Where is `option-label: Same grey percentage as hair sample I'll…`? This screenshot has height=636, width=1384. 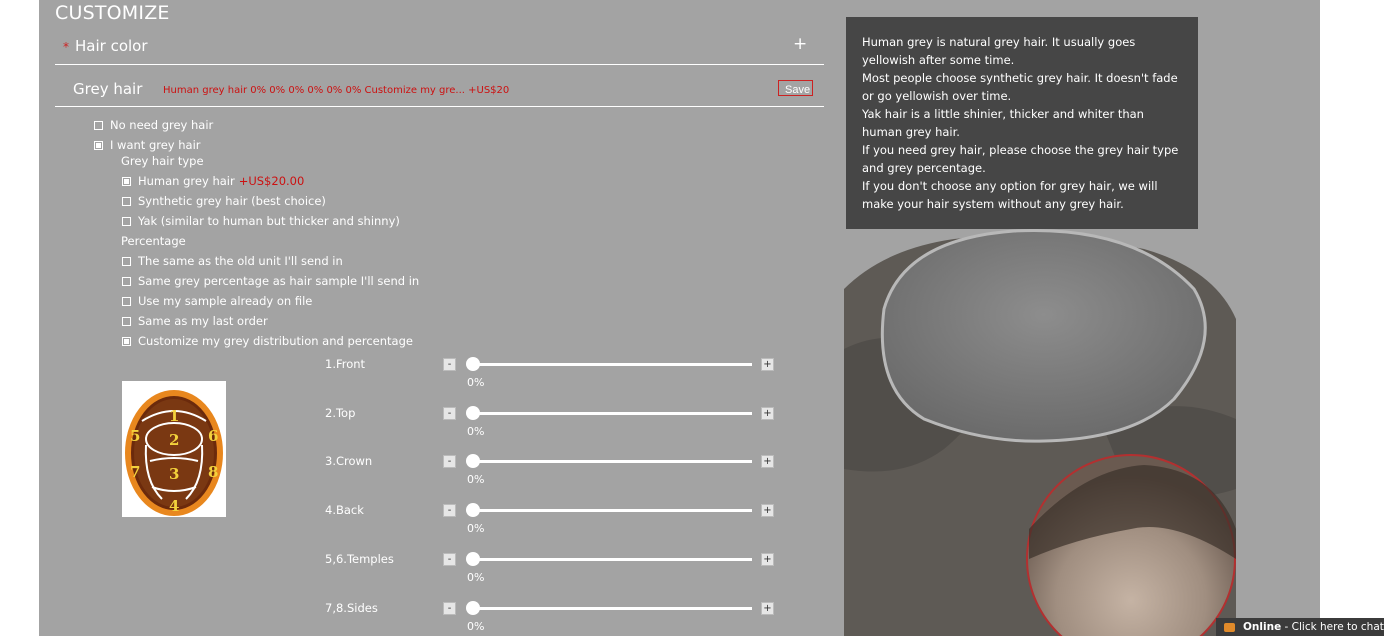
option-label: Same grey percentage as hair sample I'll… is located at coordinates (279, 281).